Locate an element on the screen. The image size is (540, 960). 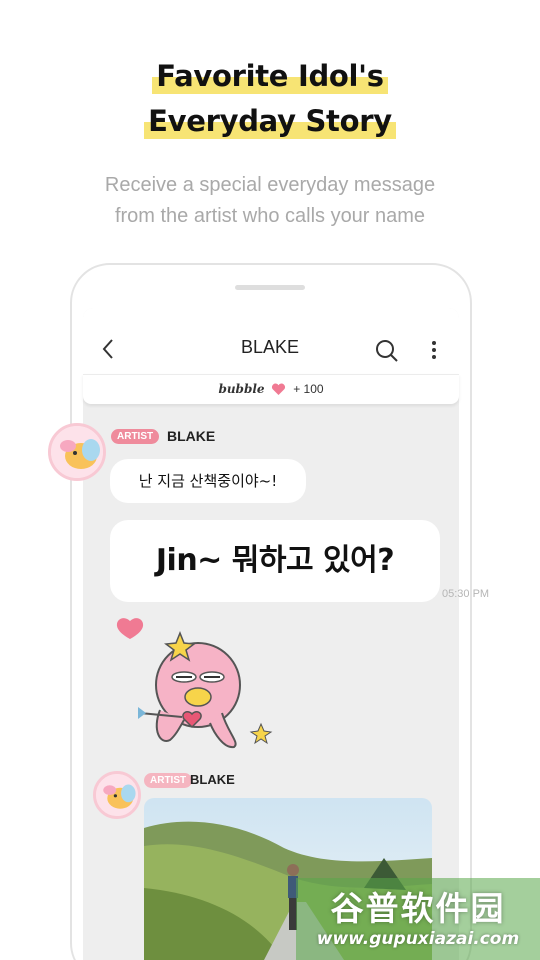
subtitle-line-2: from the artist who calls your name is located at coordinates (270, 216).